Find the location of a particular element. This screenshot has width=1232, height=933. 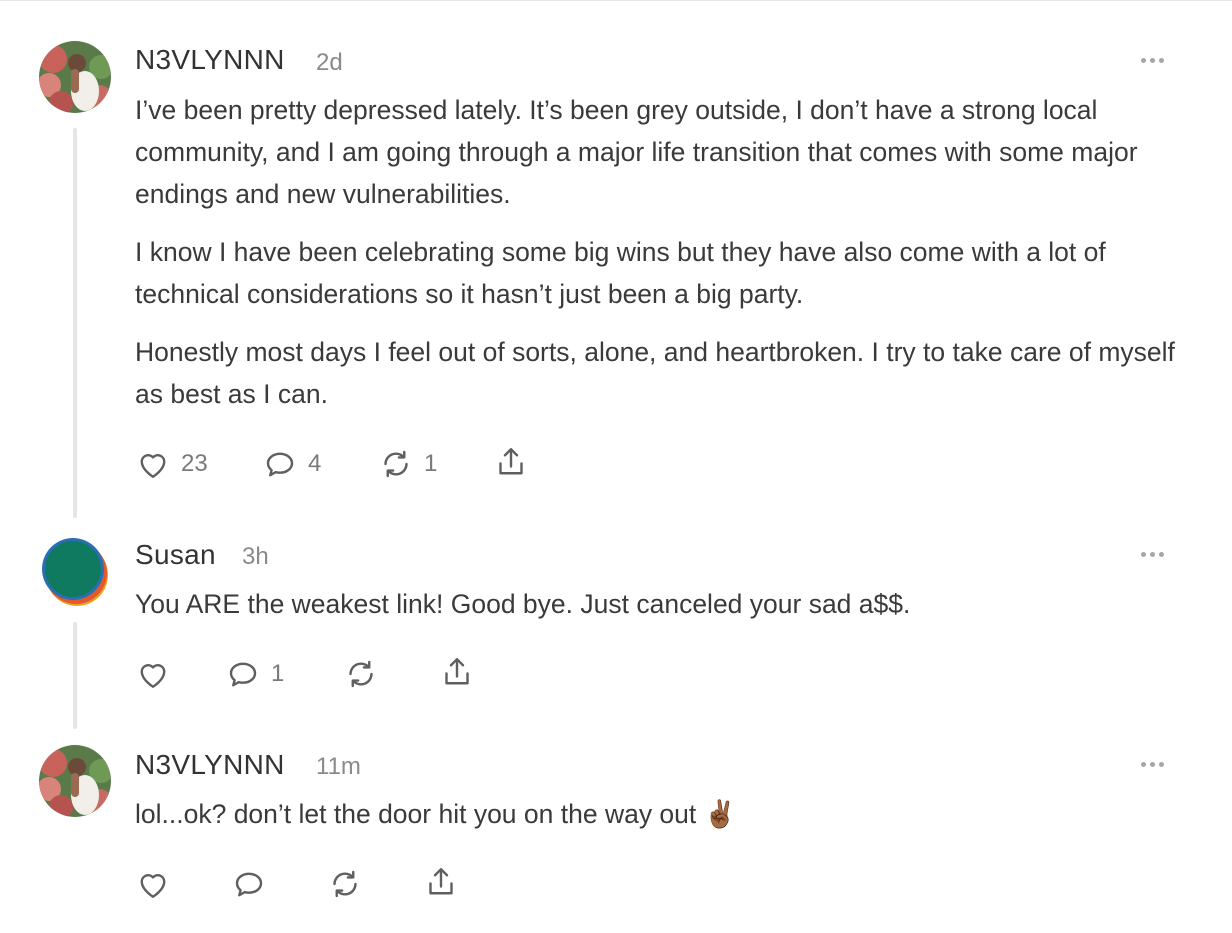

restack-button: 1 is located at coordinates (407, 464).